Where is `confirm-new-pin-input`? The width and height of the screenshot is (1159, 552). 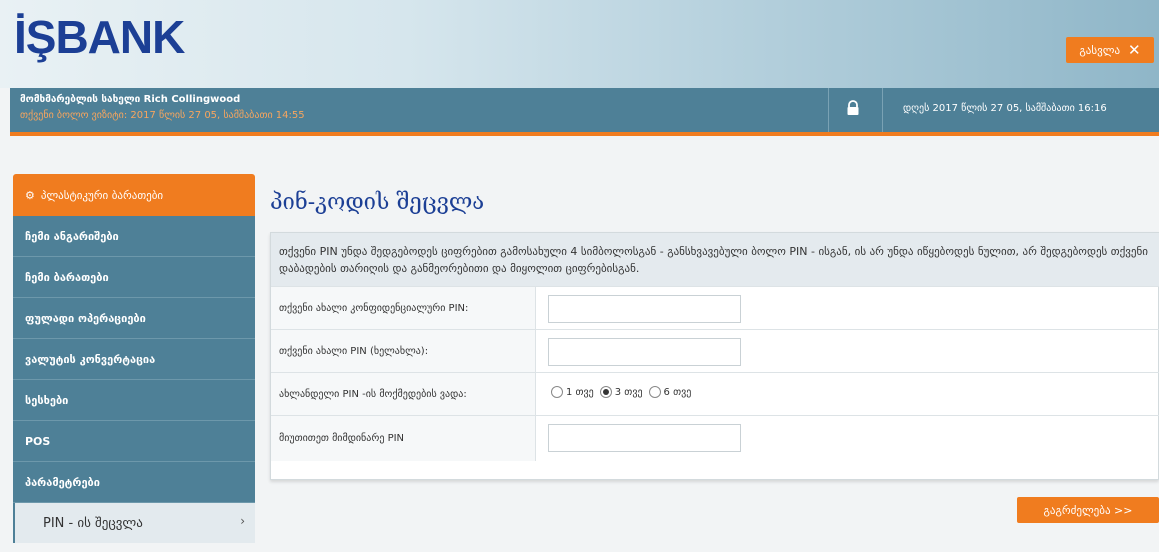
confirm-new-pin-input is located at coordinates (644, 352).